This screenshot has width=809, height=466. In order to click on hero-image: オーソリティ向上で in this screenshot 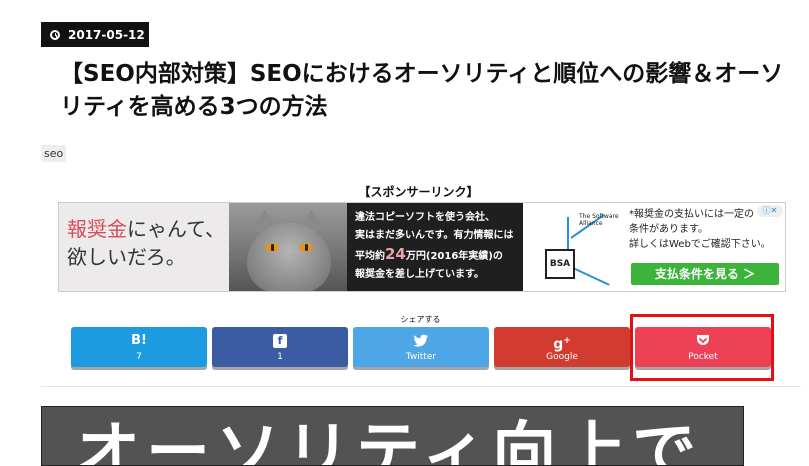, I will do `click(392, 436)`.